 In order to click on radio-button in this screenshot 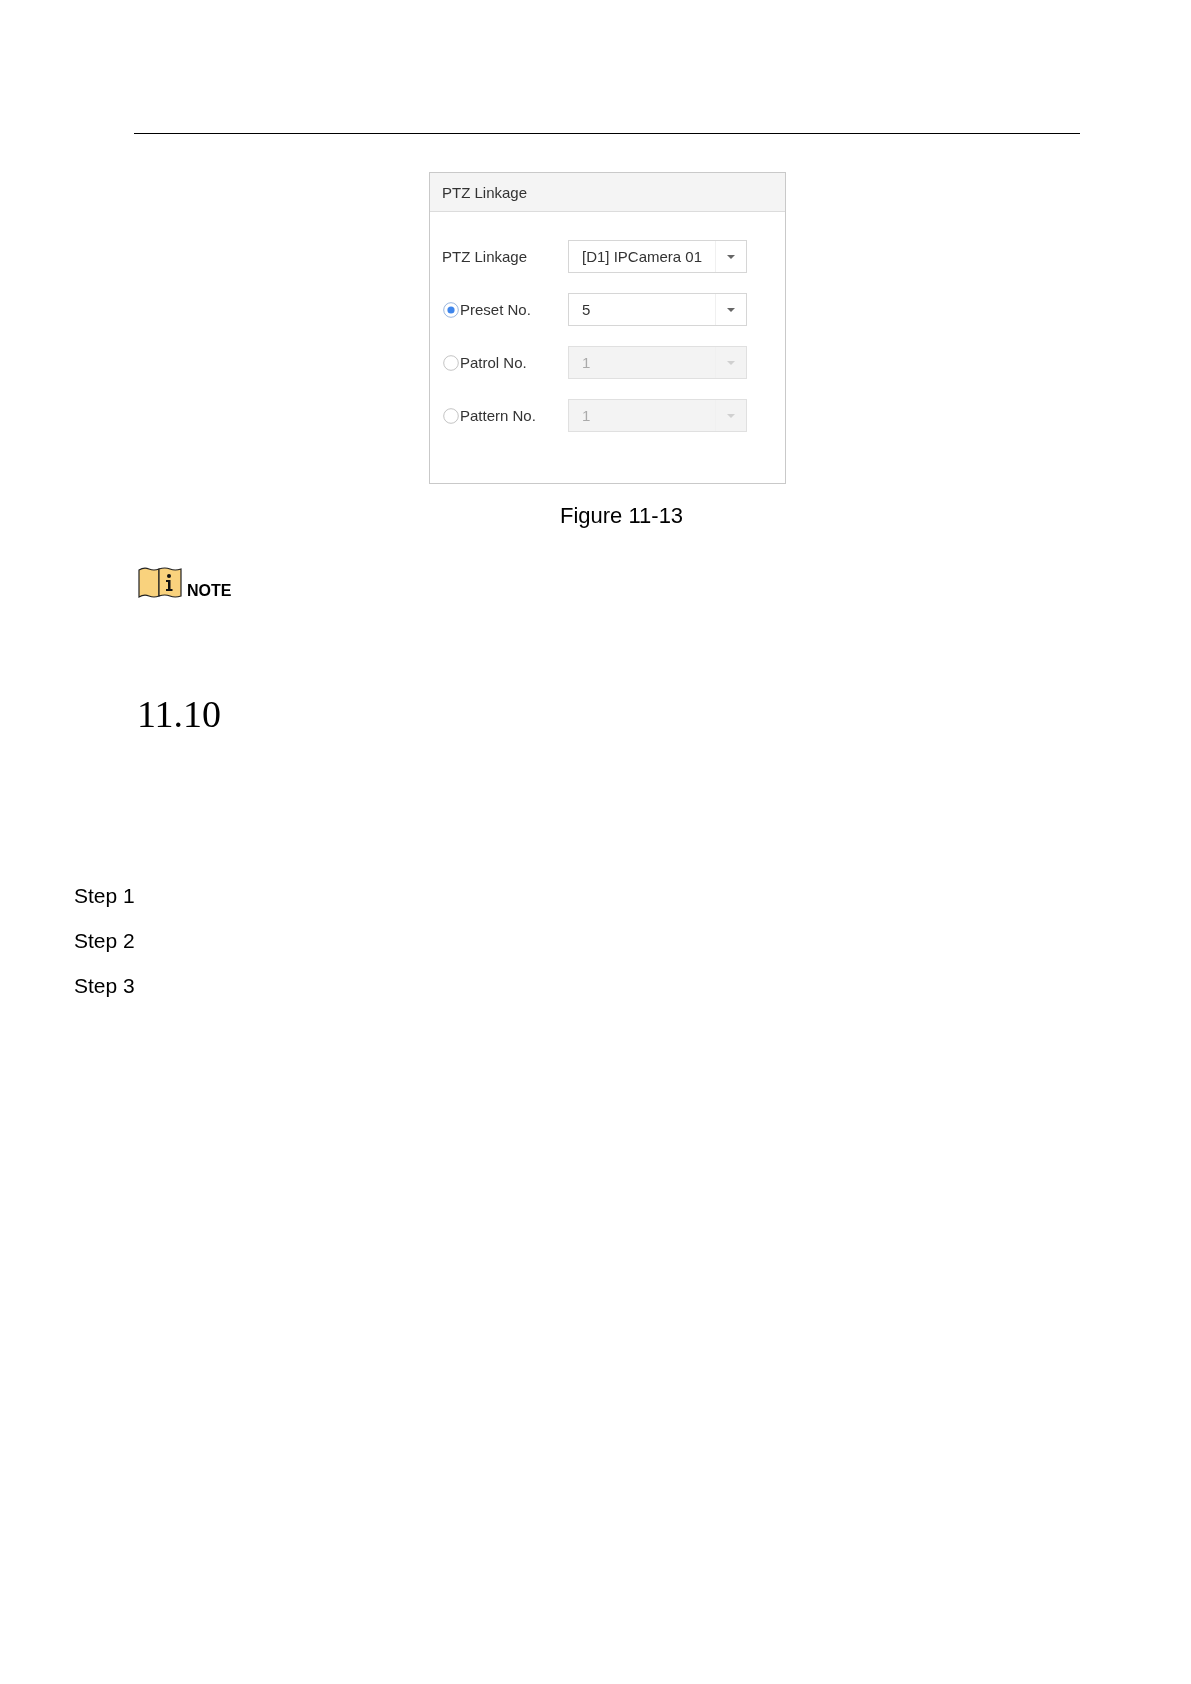, I will do `click(451, 309)`.